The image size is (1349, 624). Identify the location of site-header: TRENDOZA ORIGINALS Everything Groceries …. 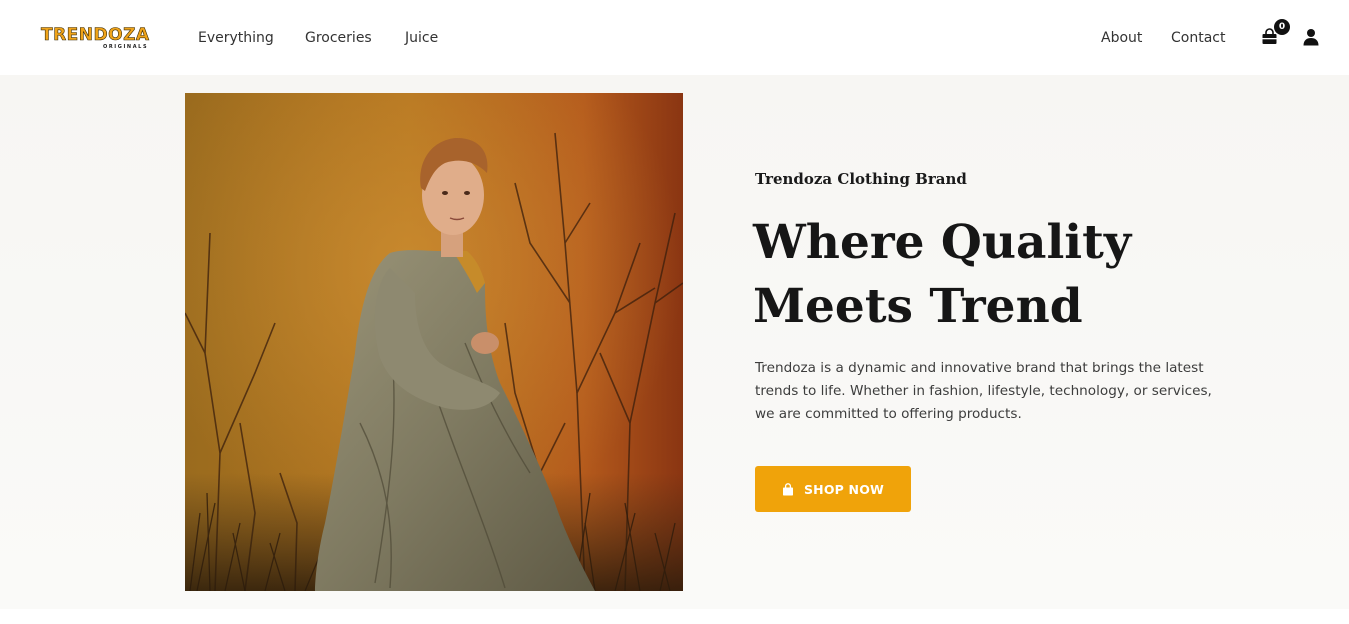
(674, 37).